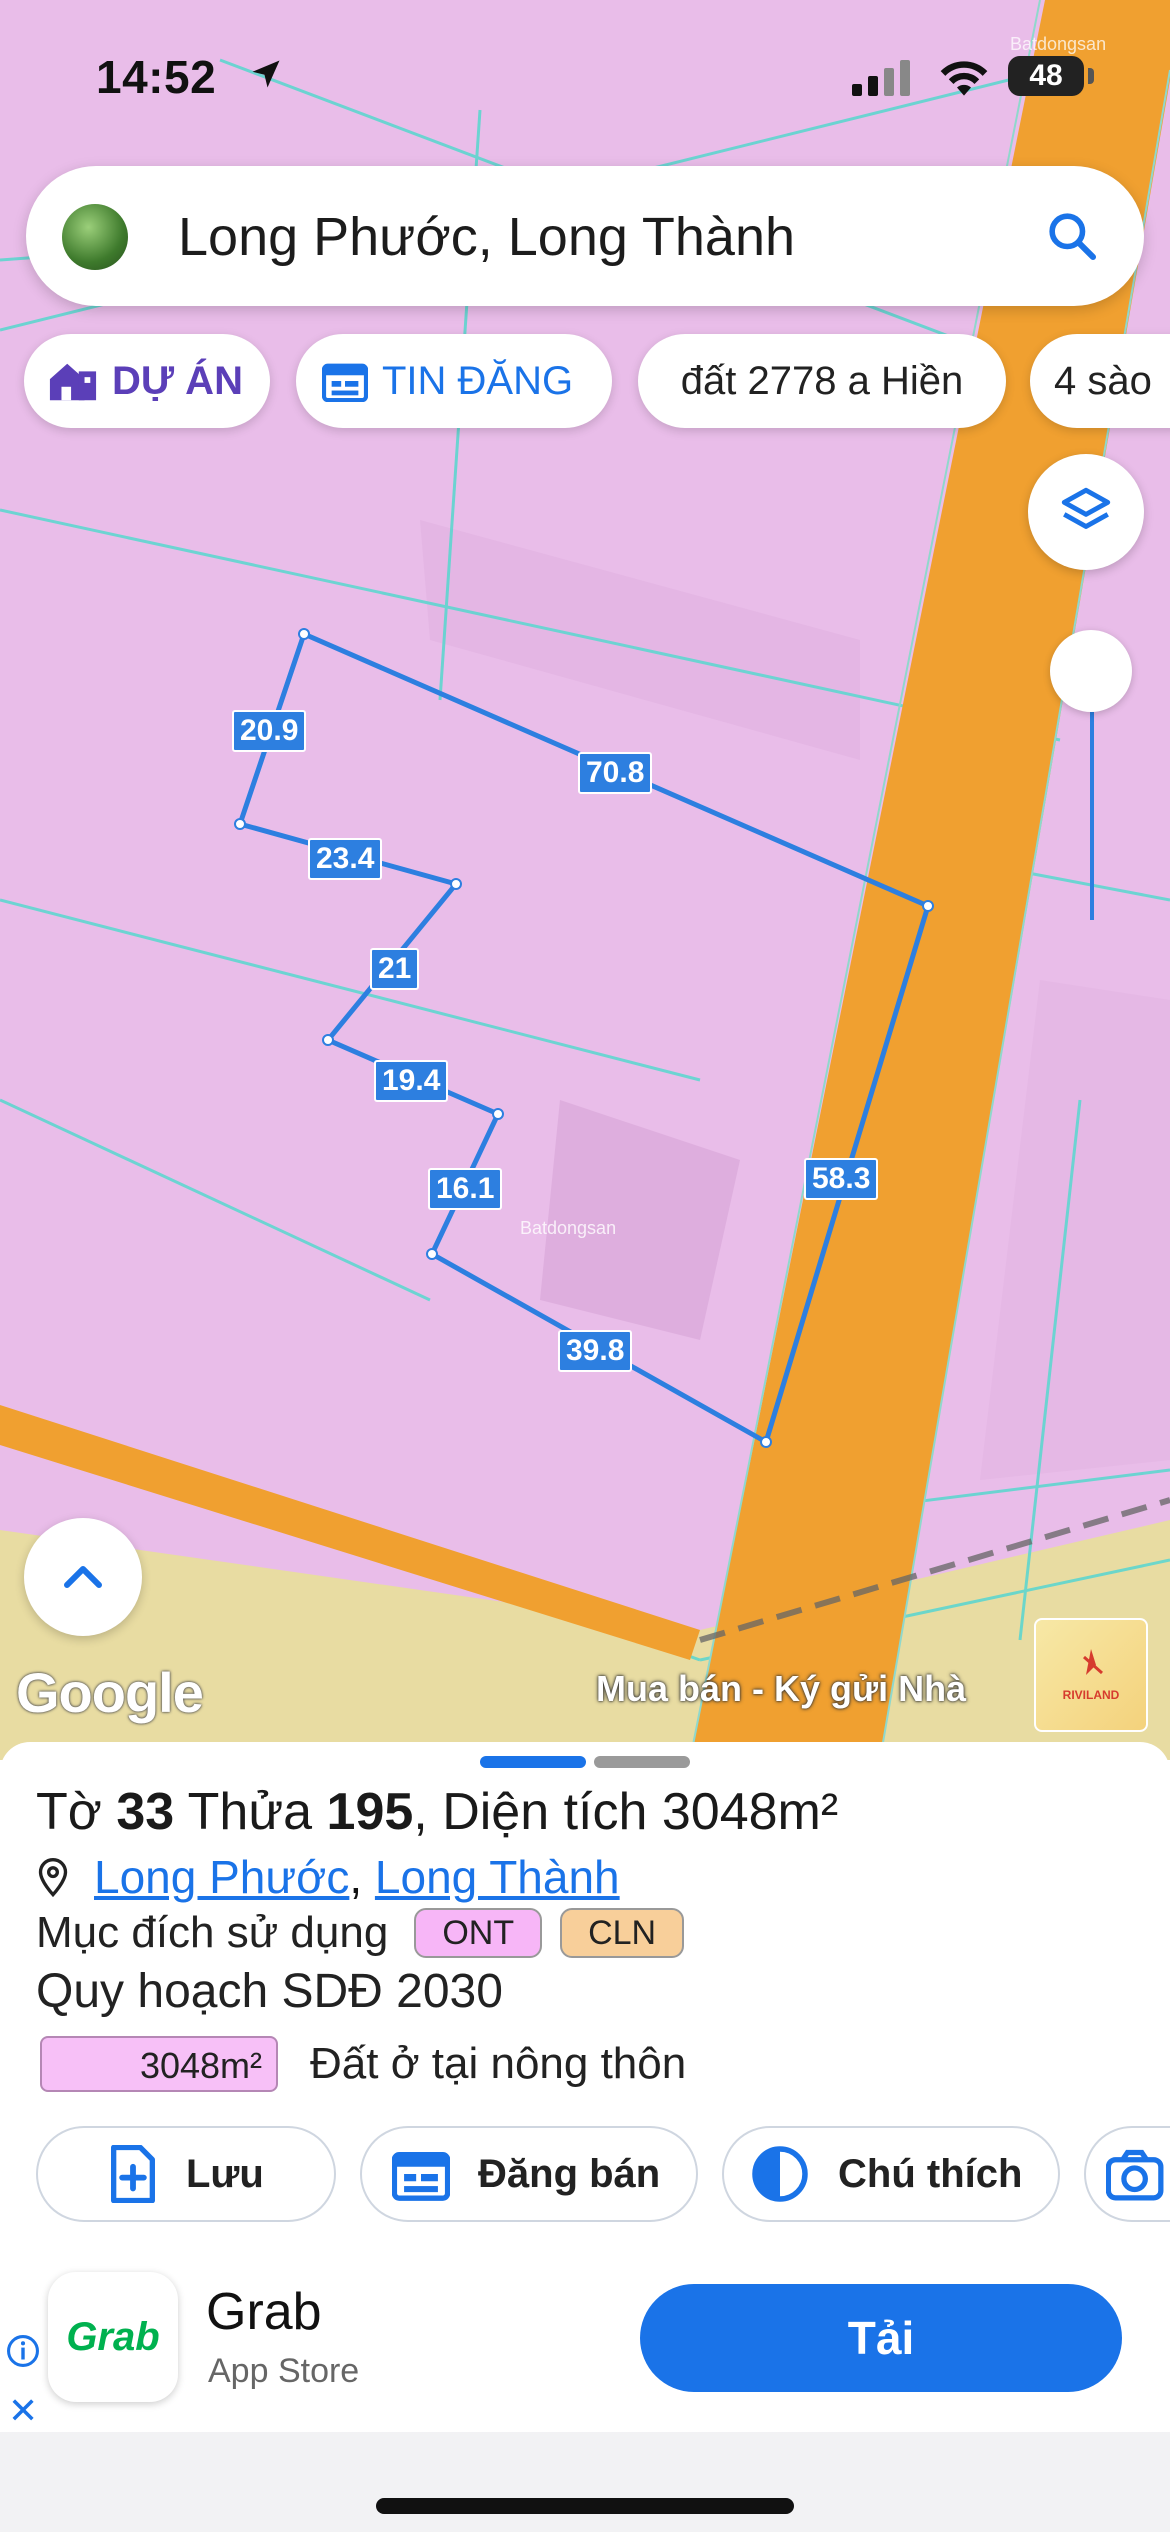 The width and height of the screenshot is (1170, 2532). I want to click on planning-row: 3048m² Đất ở tại nông thôn, so click(363, 2064).